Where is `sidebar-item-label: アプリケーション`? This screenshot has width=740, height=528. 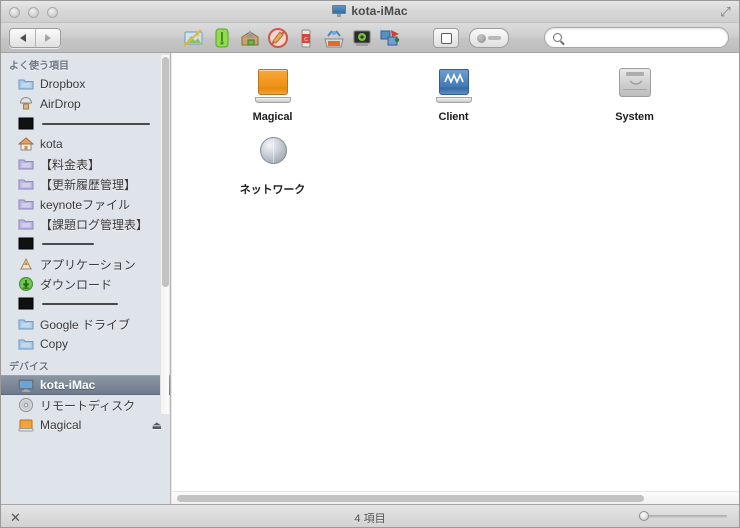
sidebar-item-label: アプリケーション is located at coordinates (88, 264).